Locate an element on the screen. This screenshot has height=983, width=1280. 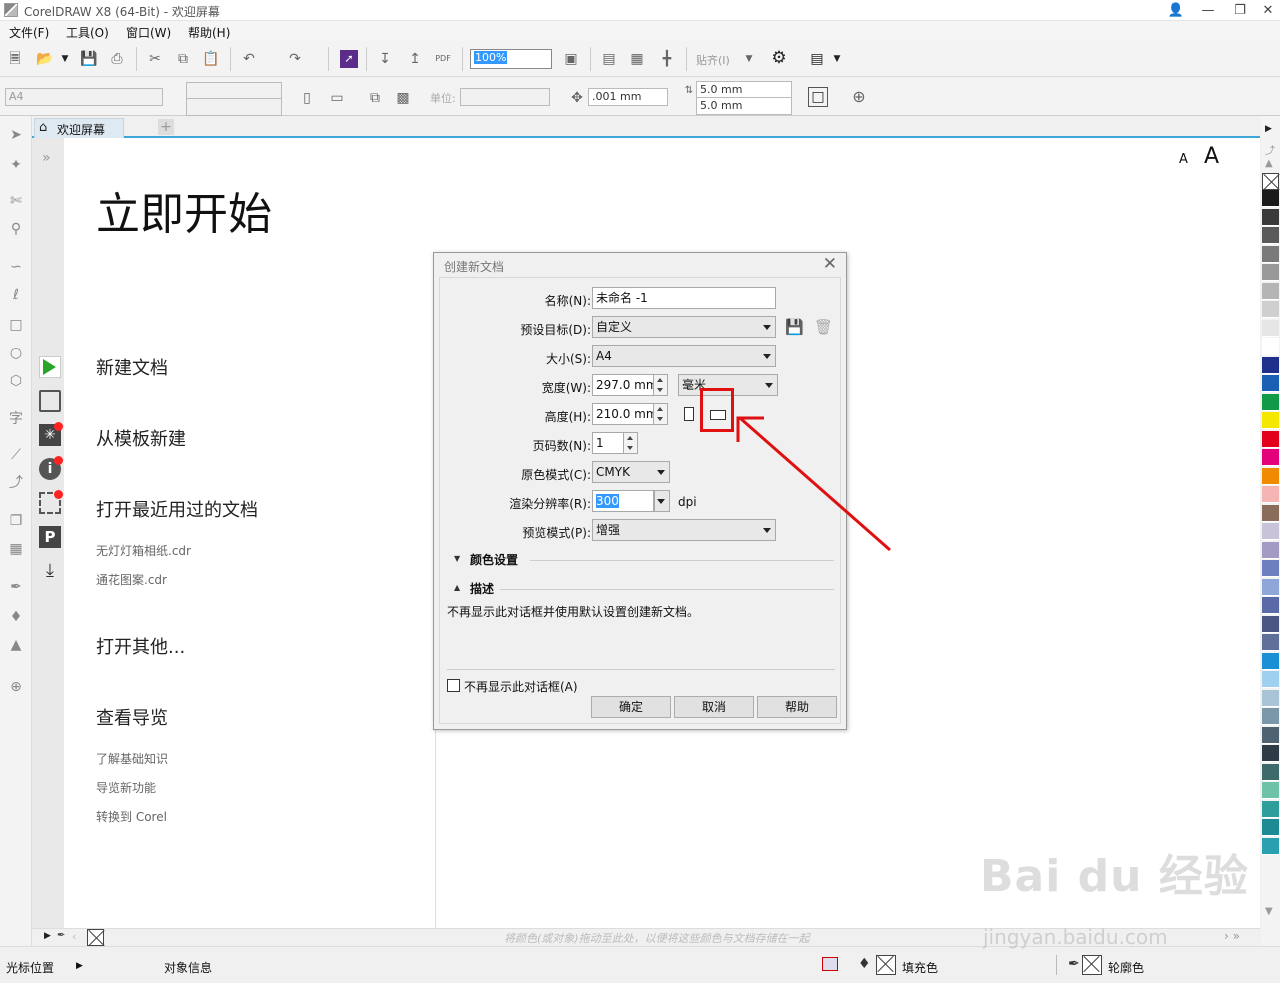
undo-icon: ↶ is located at coordinates (249, 59).